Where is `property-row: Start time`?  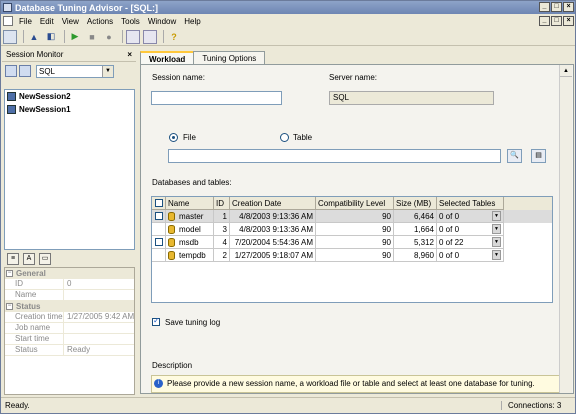
property-row: Start time is located at coordinates (69, 339).